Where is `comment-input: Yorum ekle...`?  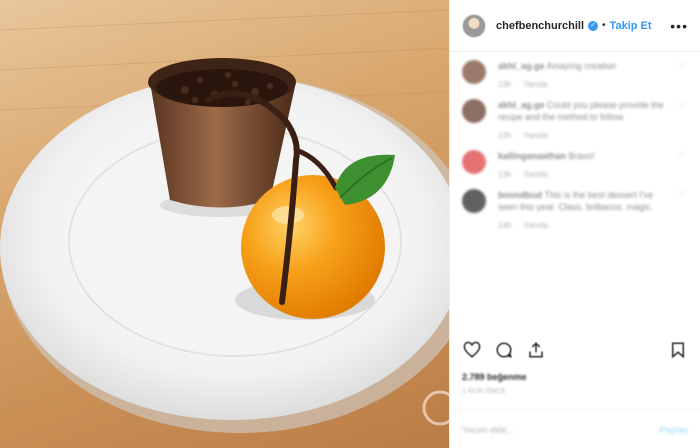 comment-input: Yorum ekle... is located at coordinates (560, 430).